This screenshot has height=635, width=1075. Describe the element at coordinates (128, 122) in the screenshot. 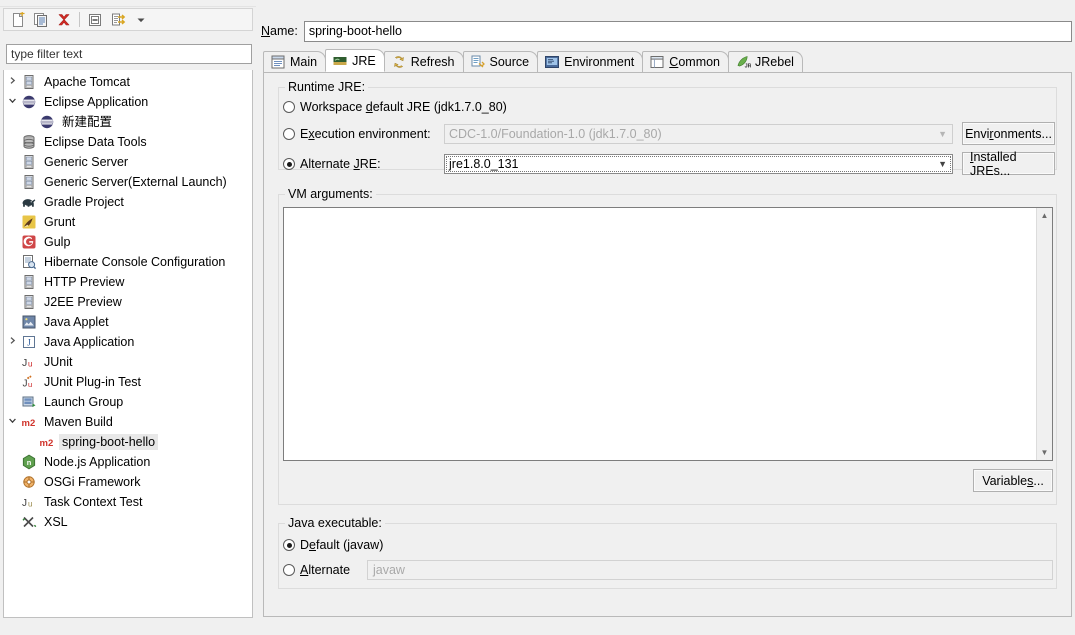

I see `tree-item-: 新建配置` at that location.